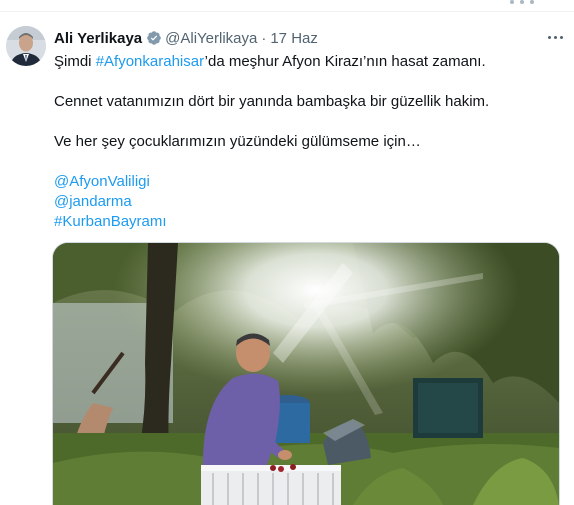  Describe the element at coordinates (75, 61) in the screenshot. I see `text-segment: Şimdi` at that location.